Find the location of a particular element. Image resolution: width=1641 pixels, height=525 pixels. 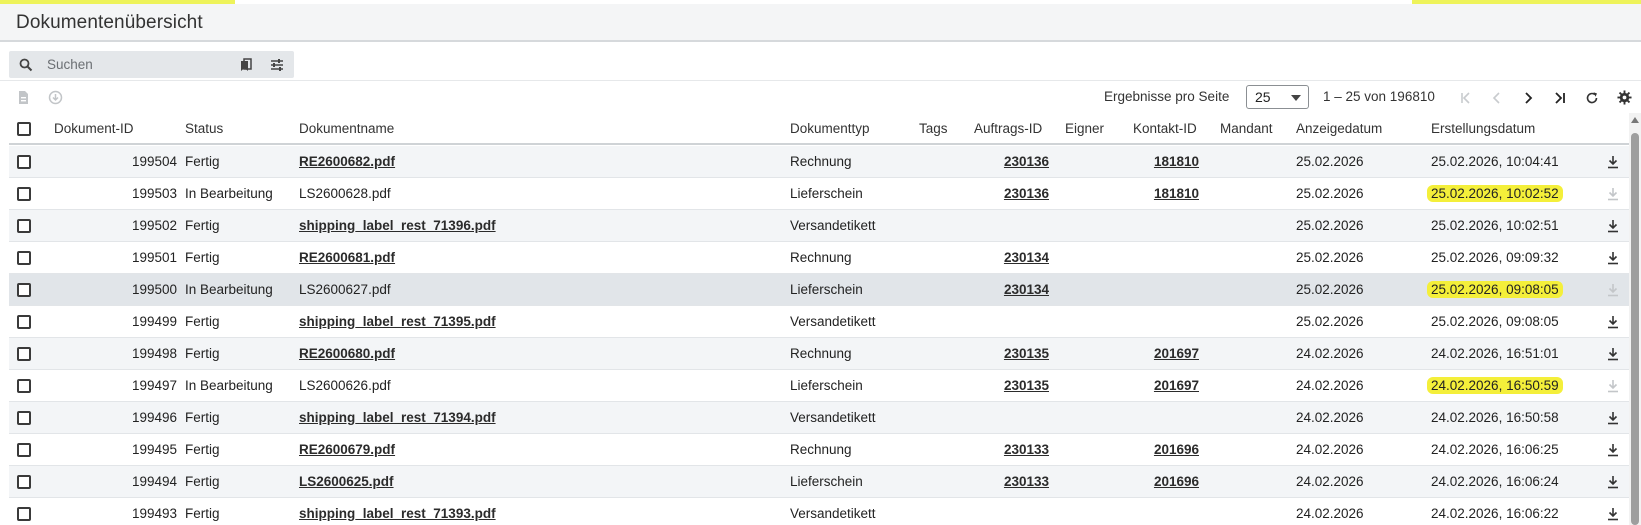

vertical-scrollbar is located at coordinates (1635, 319).